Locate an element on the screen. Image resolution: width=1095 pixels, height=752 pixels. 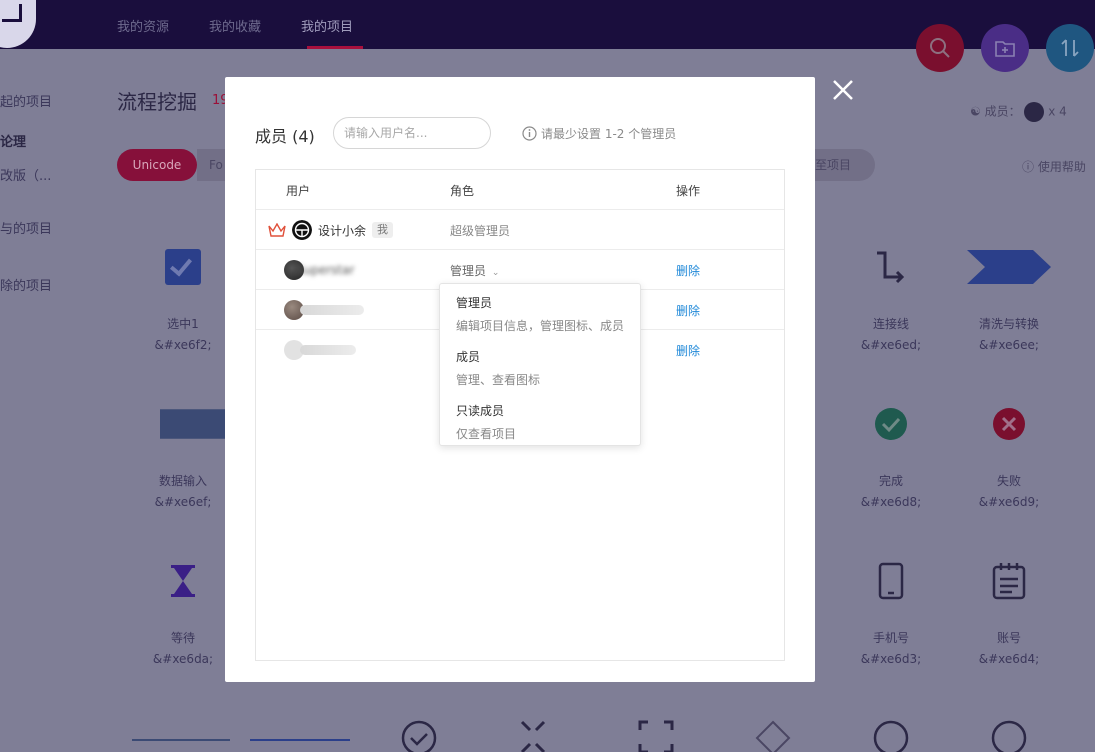
crown-icon is located at coordinates (277, 230).